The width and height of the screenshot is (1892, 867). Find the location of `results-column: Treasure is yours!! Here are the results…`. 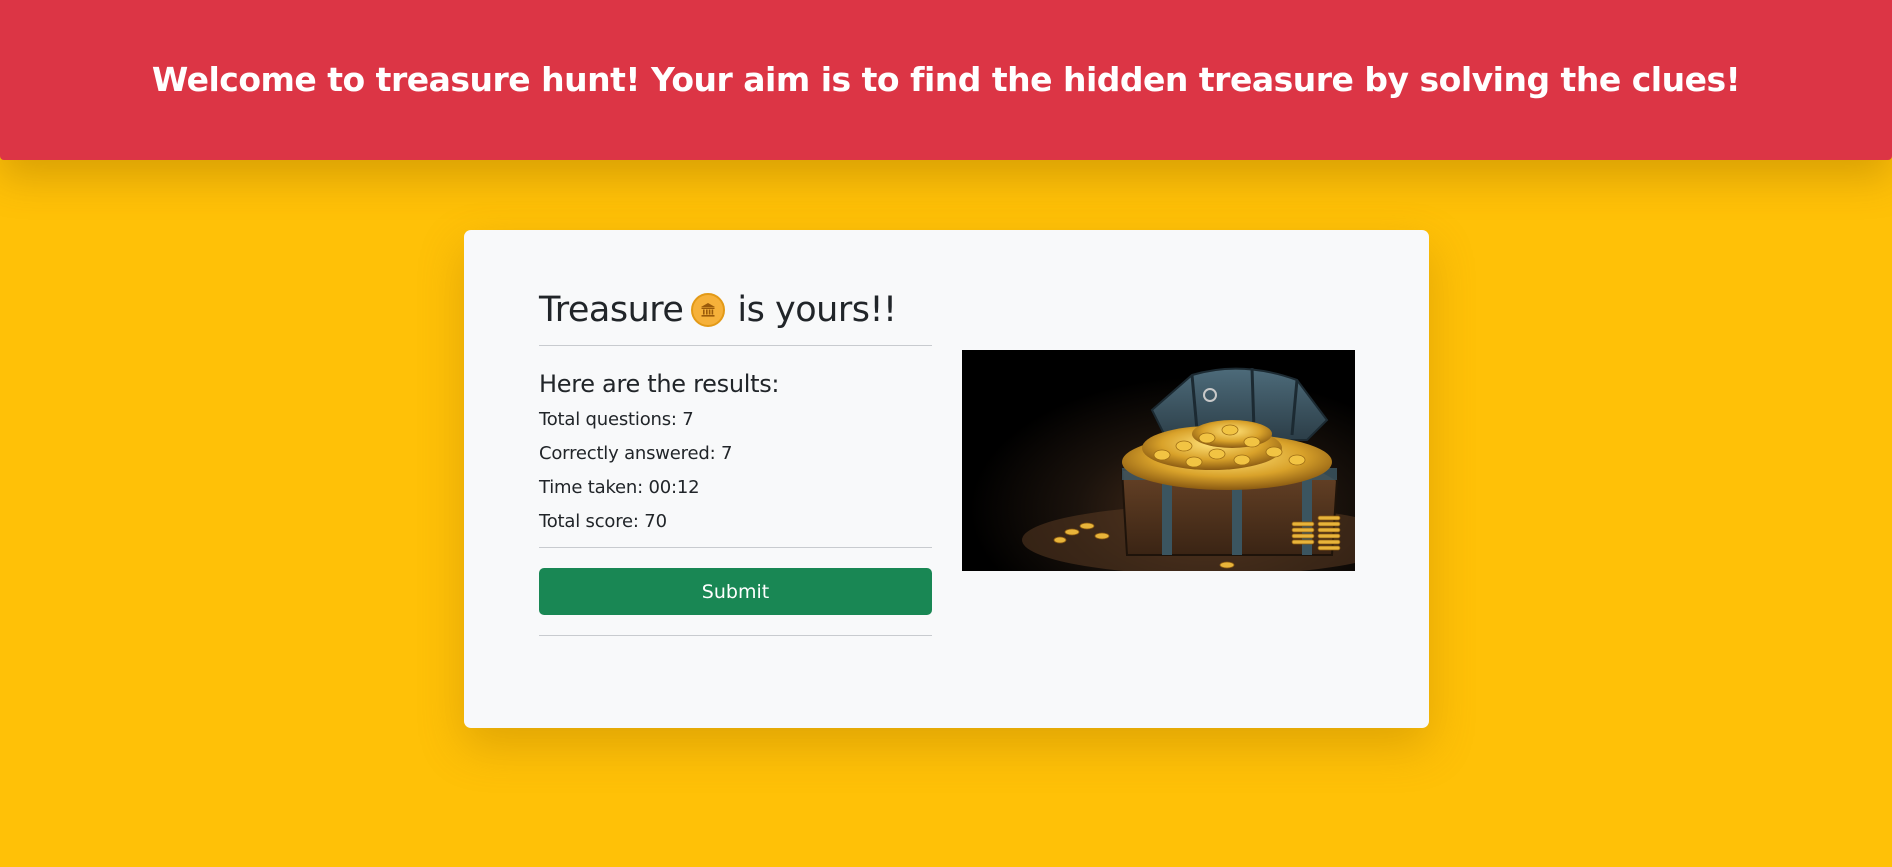

results-column: Treasure is yours!! Here are the results… is located at coordinates (735, 461).